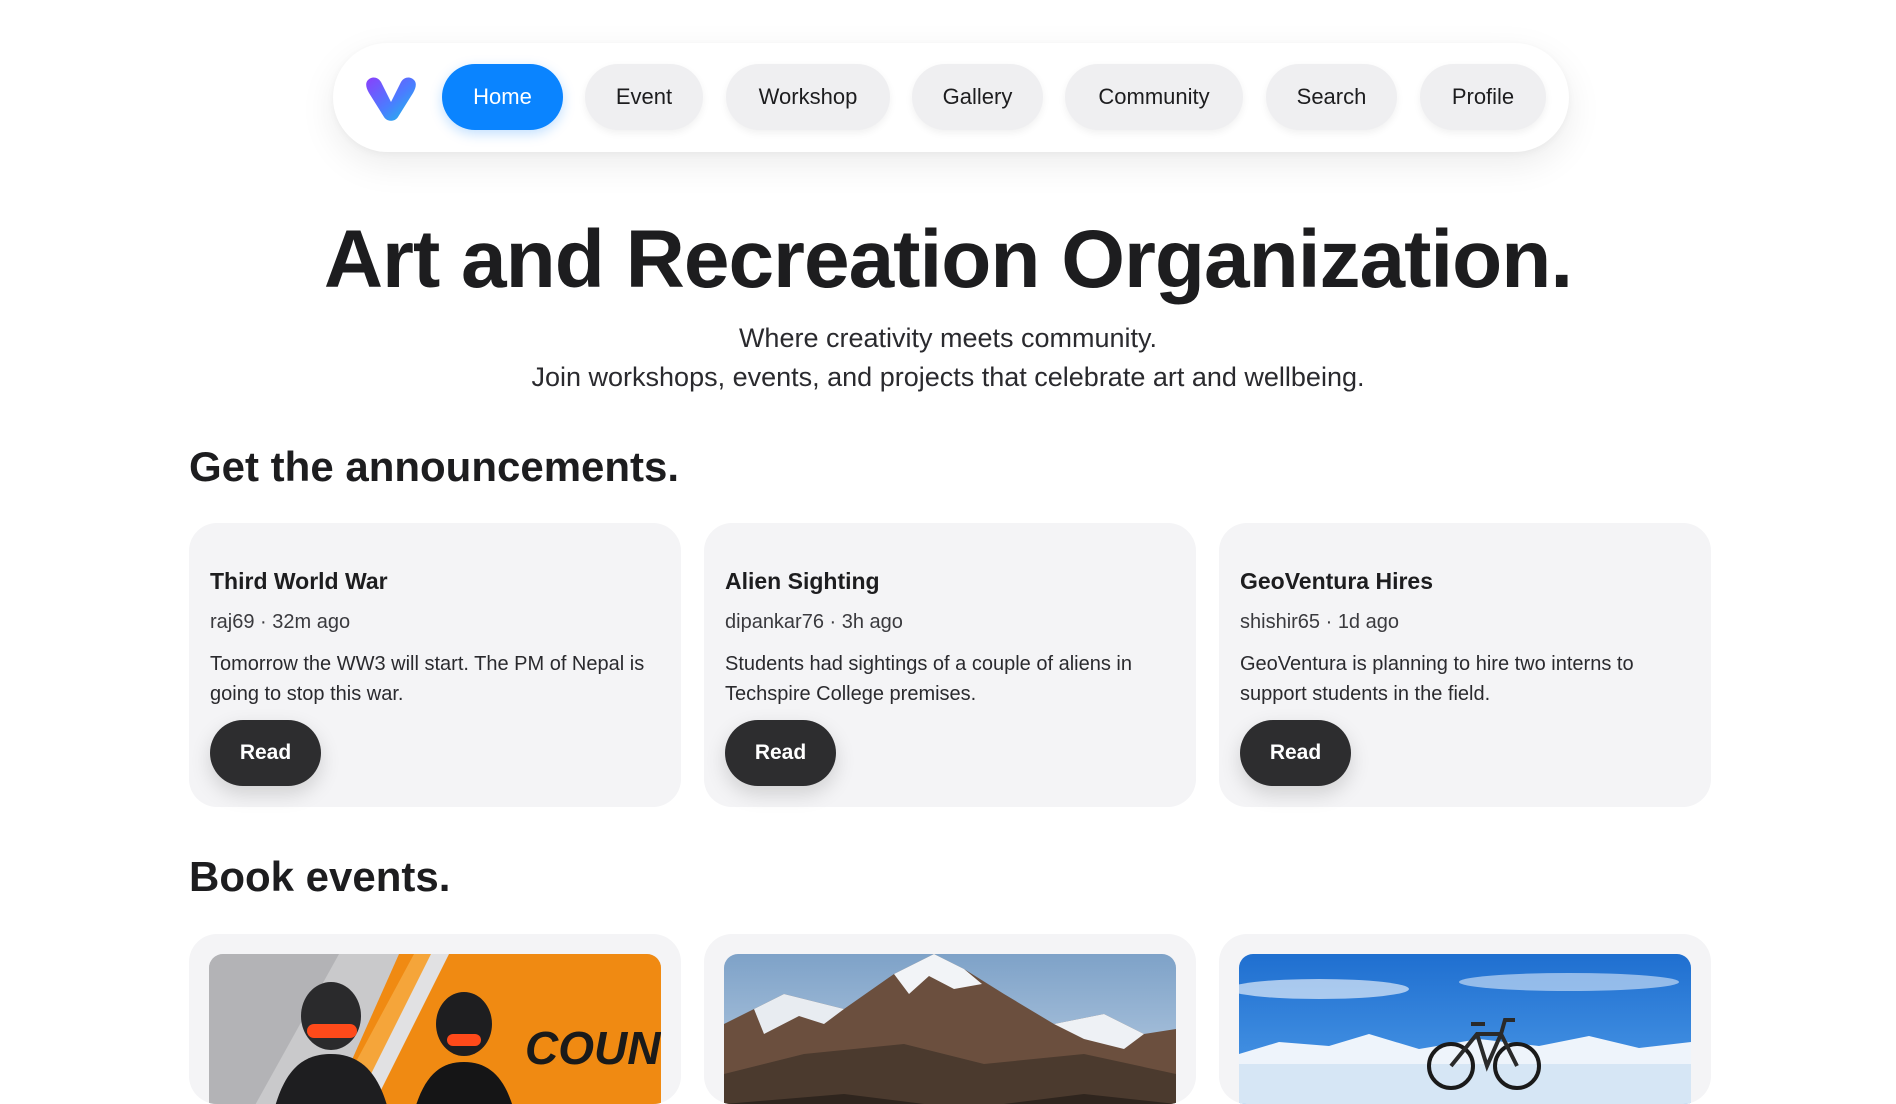 The image size is (1896, 1104). I want to click on announcement-meta: shishir65 · 1d ago, so click(1319, 622).